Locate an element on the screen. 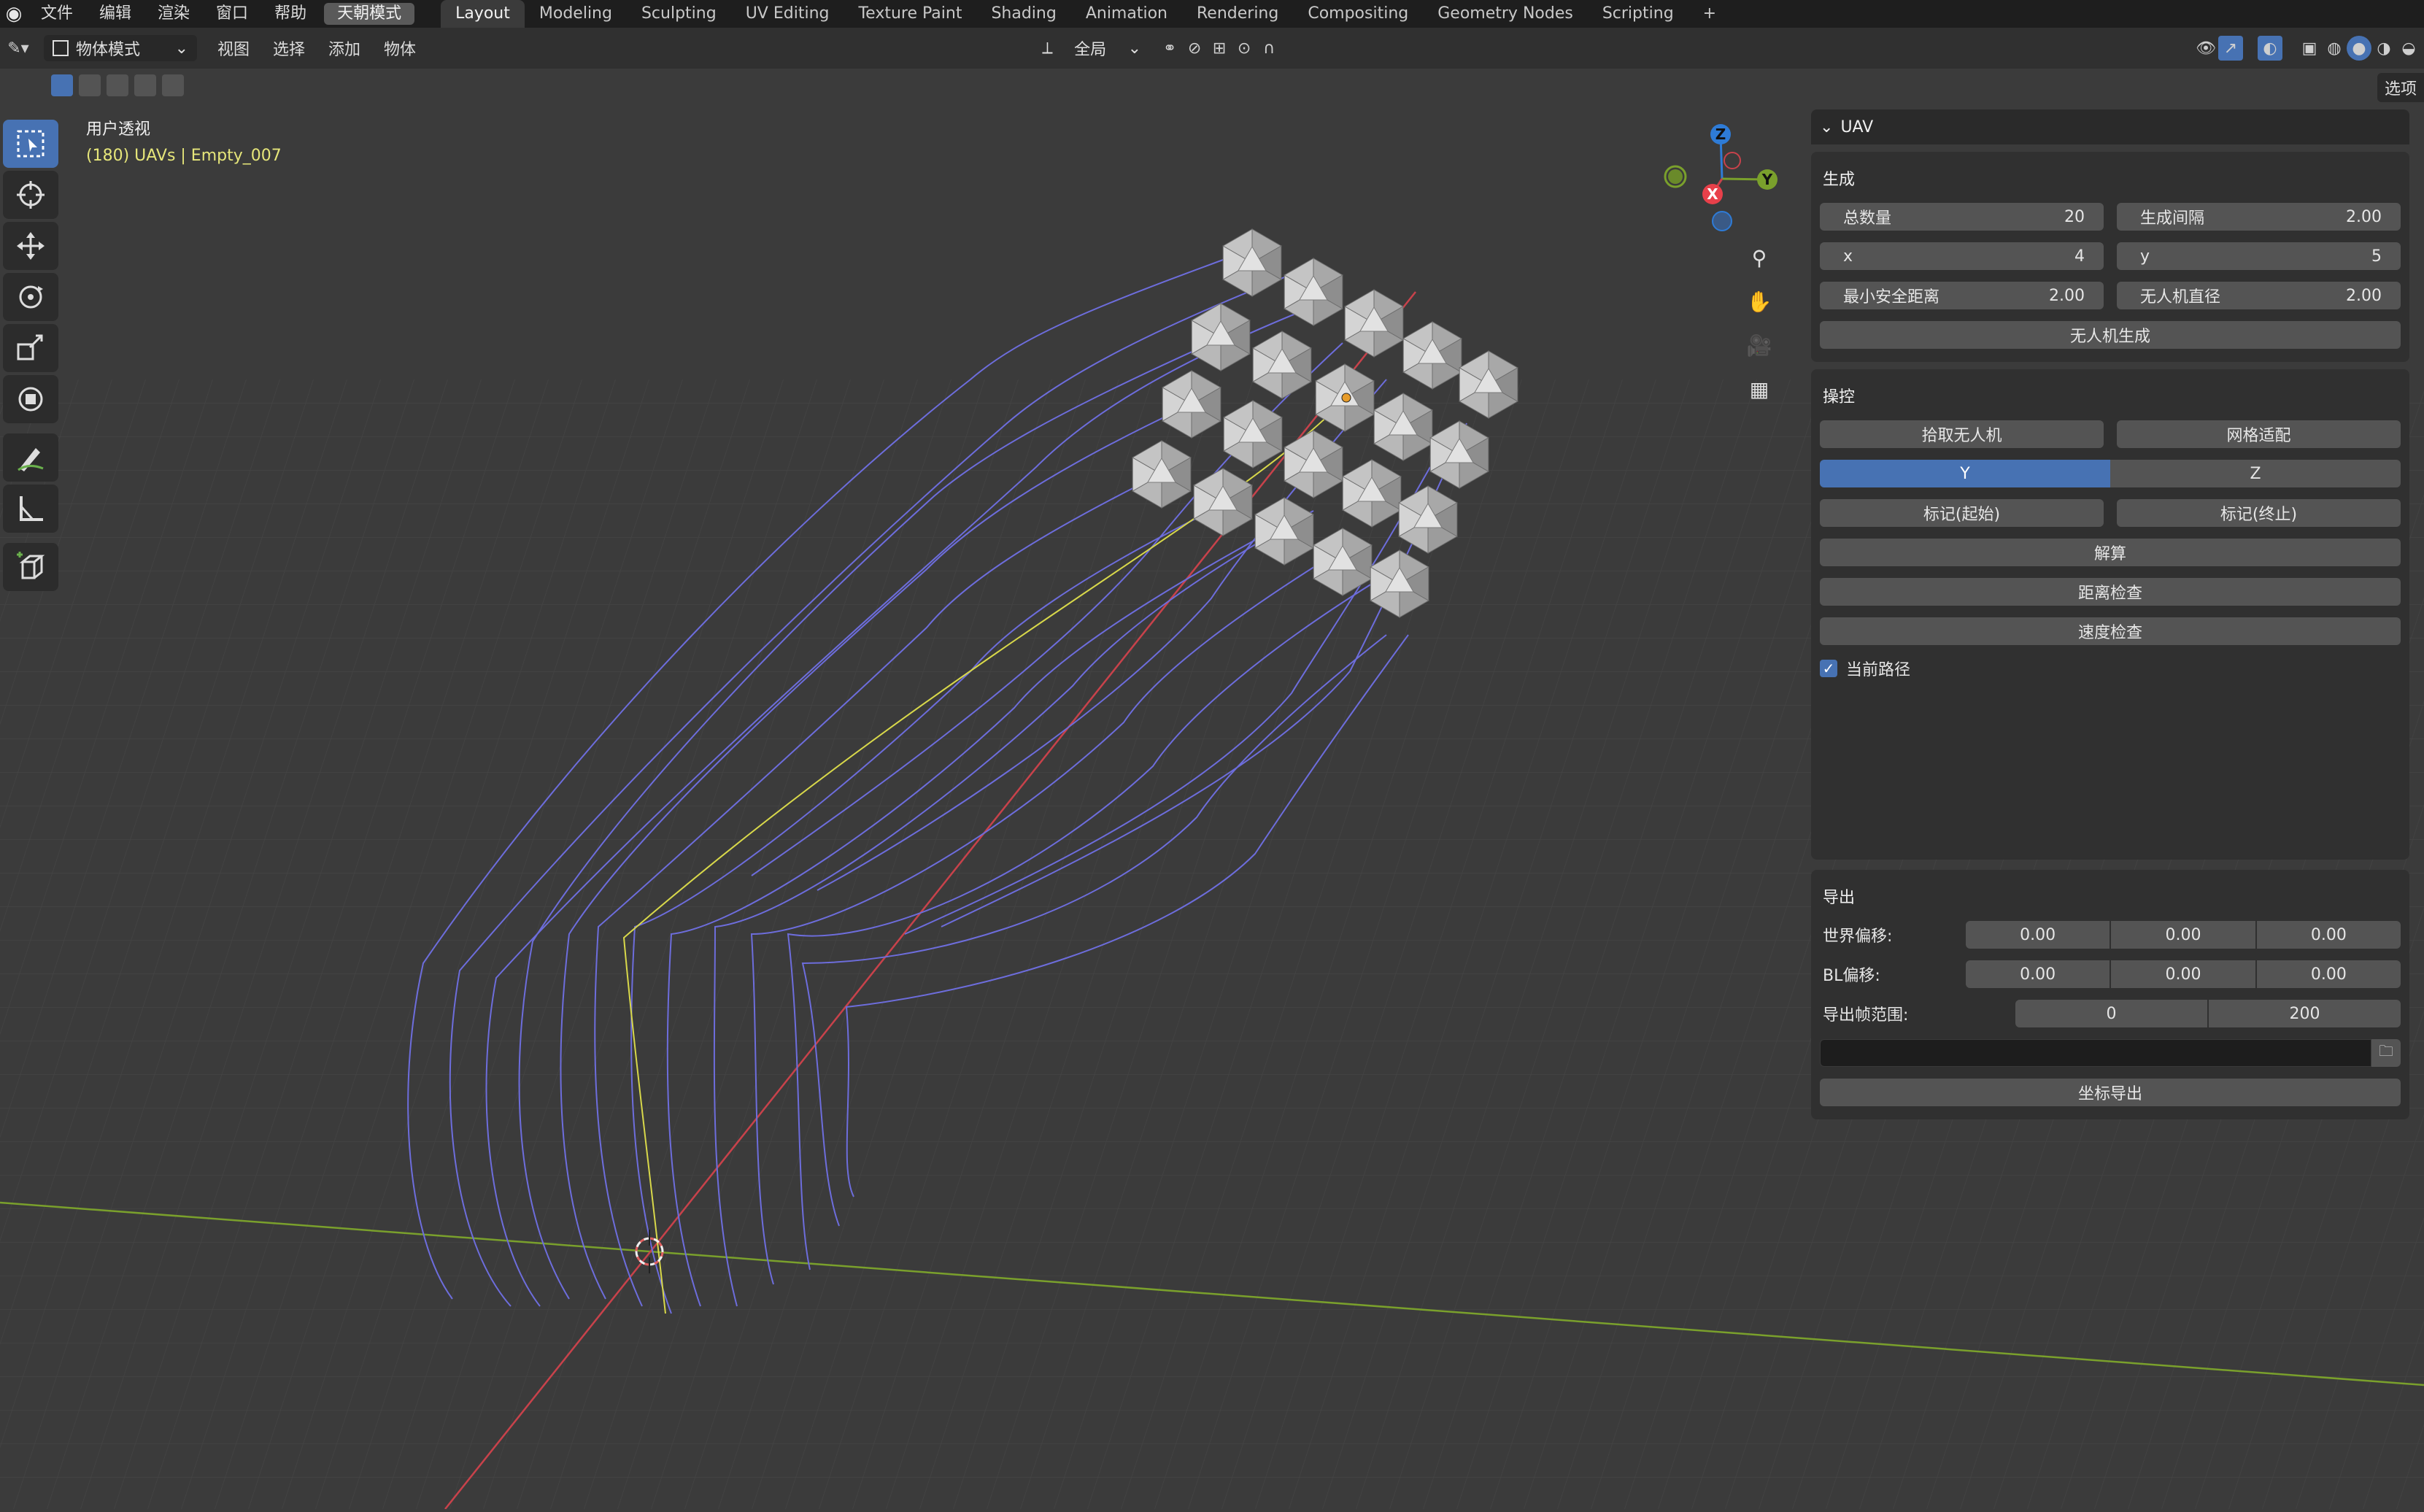 The width and height of the screenshot is (2424, 1512). frame-range-label: 导出帧范围: is located at coordinates (1866, 1016).